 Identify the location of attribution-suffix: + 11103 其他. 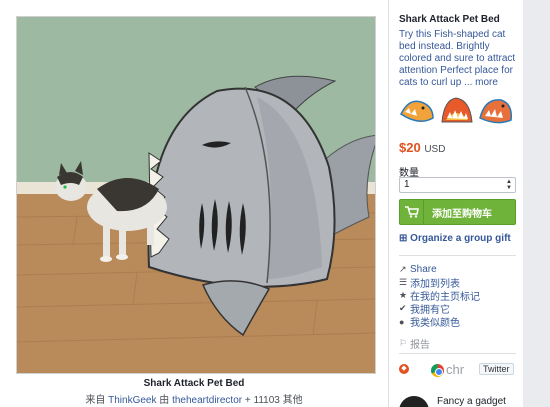
(273, 400).